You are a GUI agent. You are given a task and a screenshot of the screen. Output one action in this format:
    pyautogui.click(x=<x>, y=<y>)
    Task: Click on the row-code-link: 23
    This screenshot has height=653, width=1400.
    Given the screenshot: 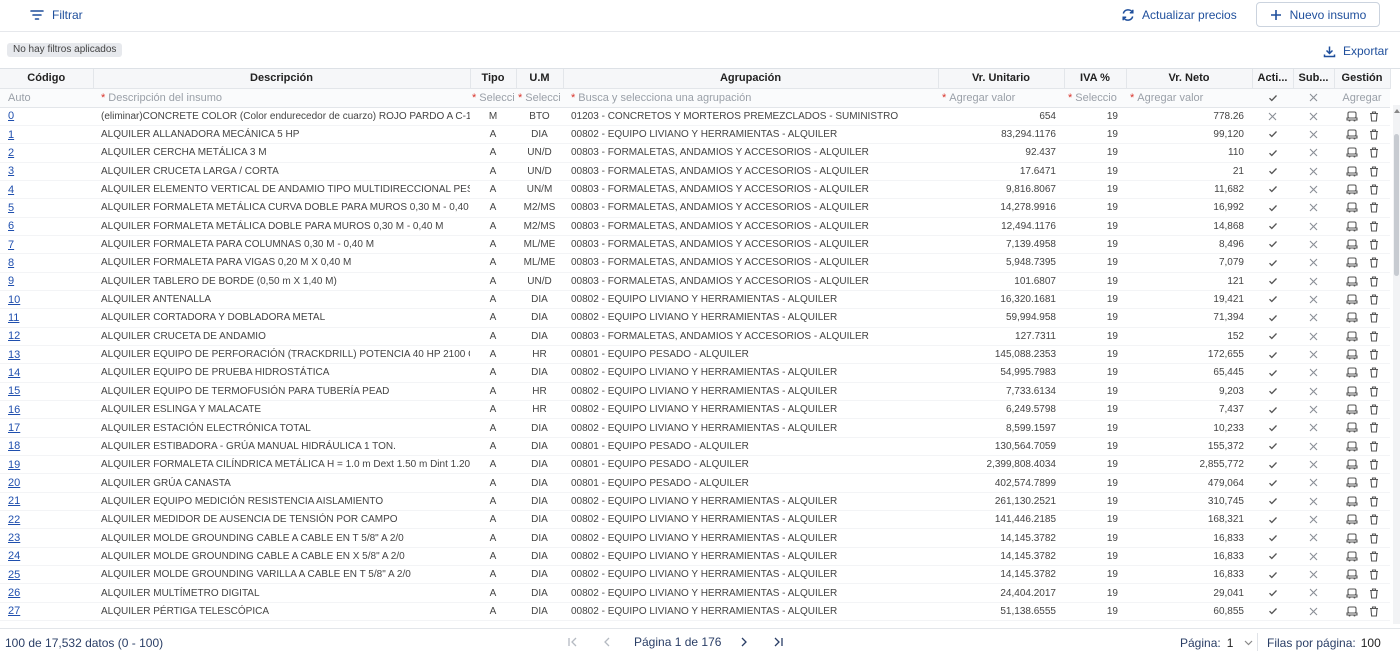 What is the action you would take?
    pyautogui.click(x=14, y=538)
    